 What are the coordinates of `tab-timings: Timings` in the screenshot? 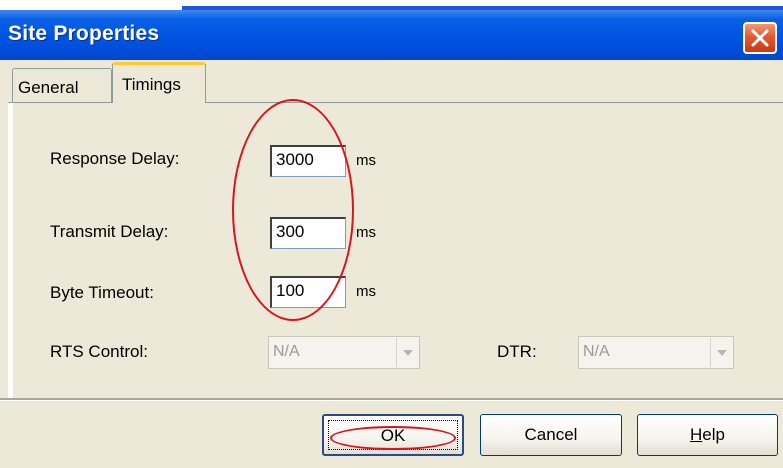 It's located at (159, 82).